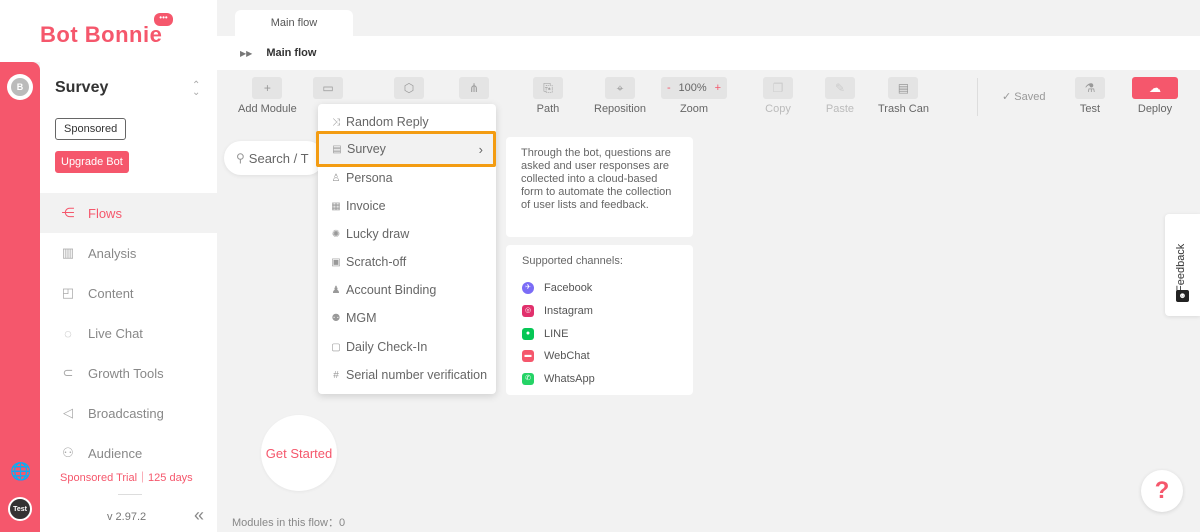  I want to click on sidebar-item-content: ◰ Content, so click(128, 293).